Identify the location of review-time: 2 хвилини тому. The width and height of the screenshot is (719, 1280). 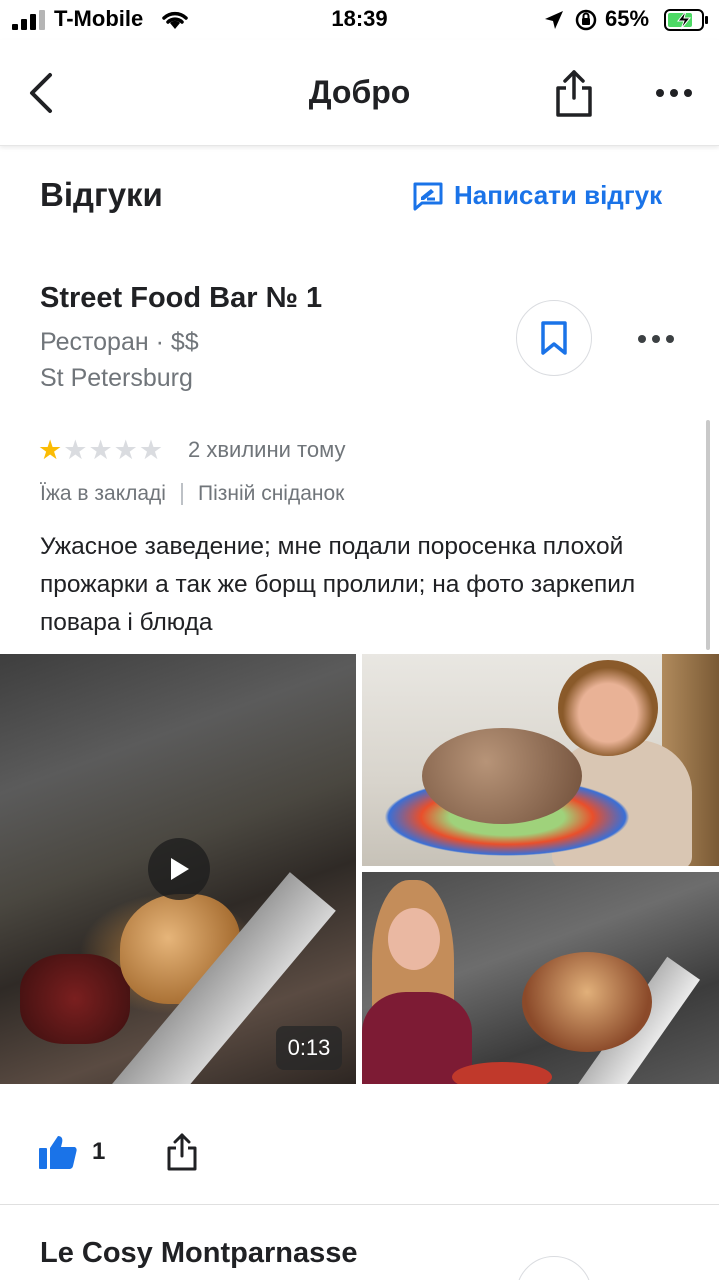
(267, 449).